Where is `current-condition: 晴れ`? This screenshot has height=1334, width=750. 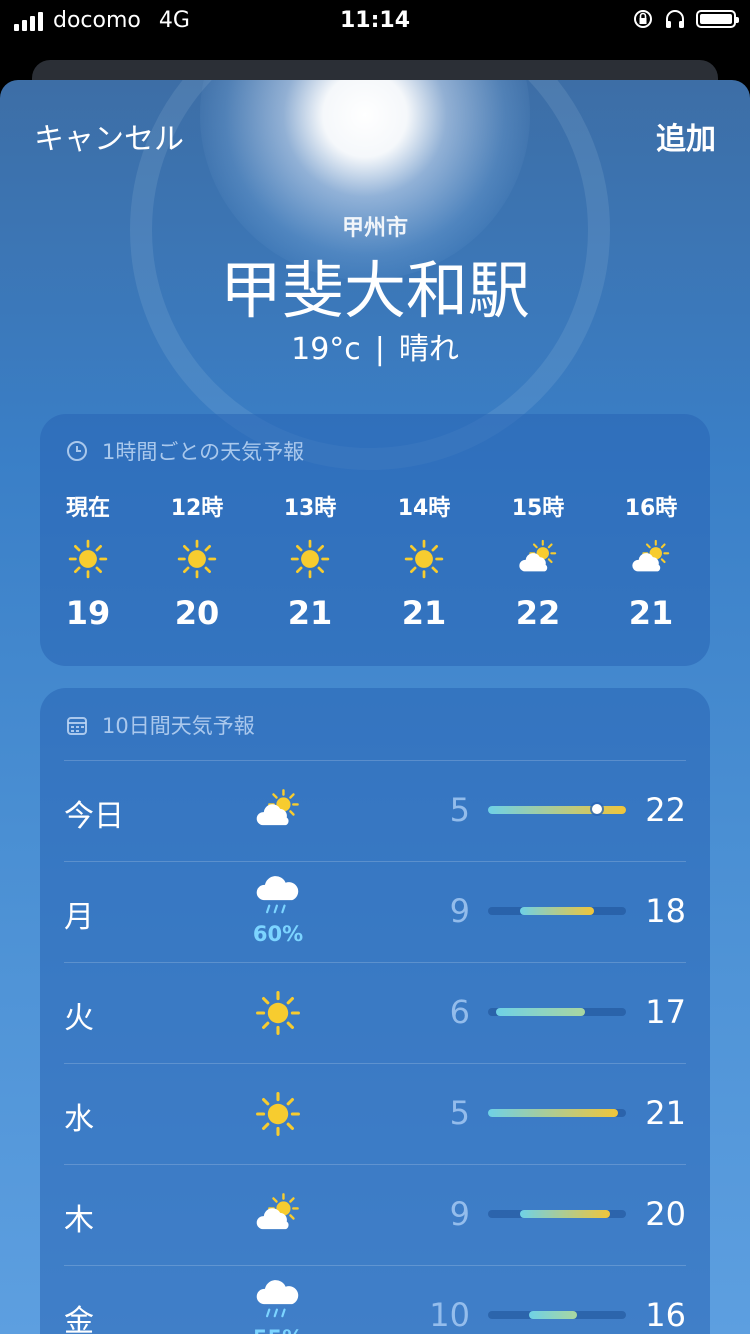
current-condition: 晴れ is located at coordinates (428, 349).